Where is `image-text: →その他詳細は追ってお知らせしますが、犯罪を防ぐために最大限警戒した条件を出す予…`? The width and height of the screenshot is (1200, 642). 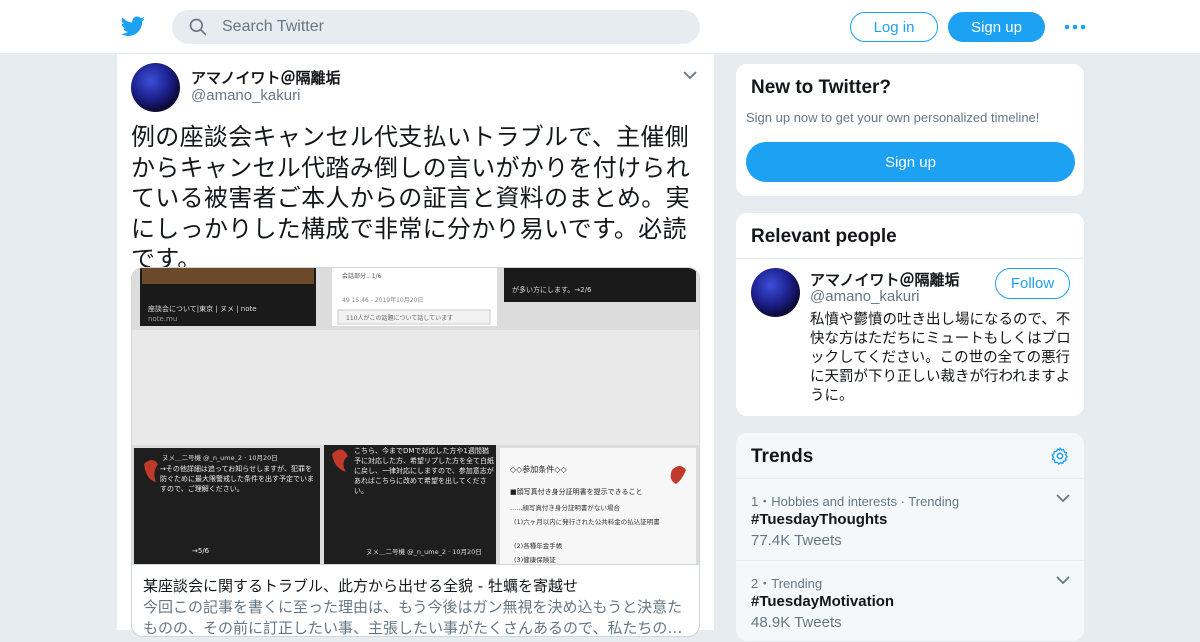
image-text: →その他詳細は追ってお知らせしますが、犯罪を防ぐために最大限警戒した条件を出す予… is located at coordinates (237, 479).